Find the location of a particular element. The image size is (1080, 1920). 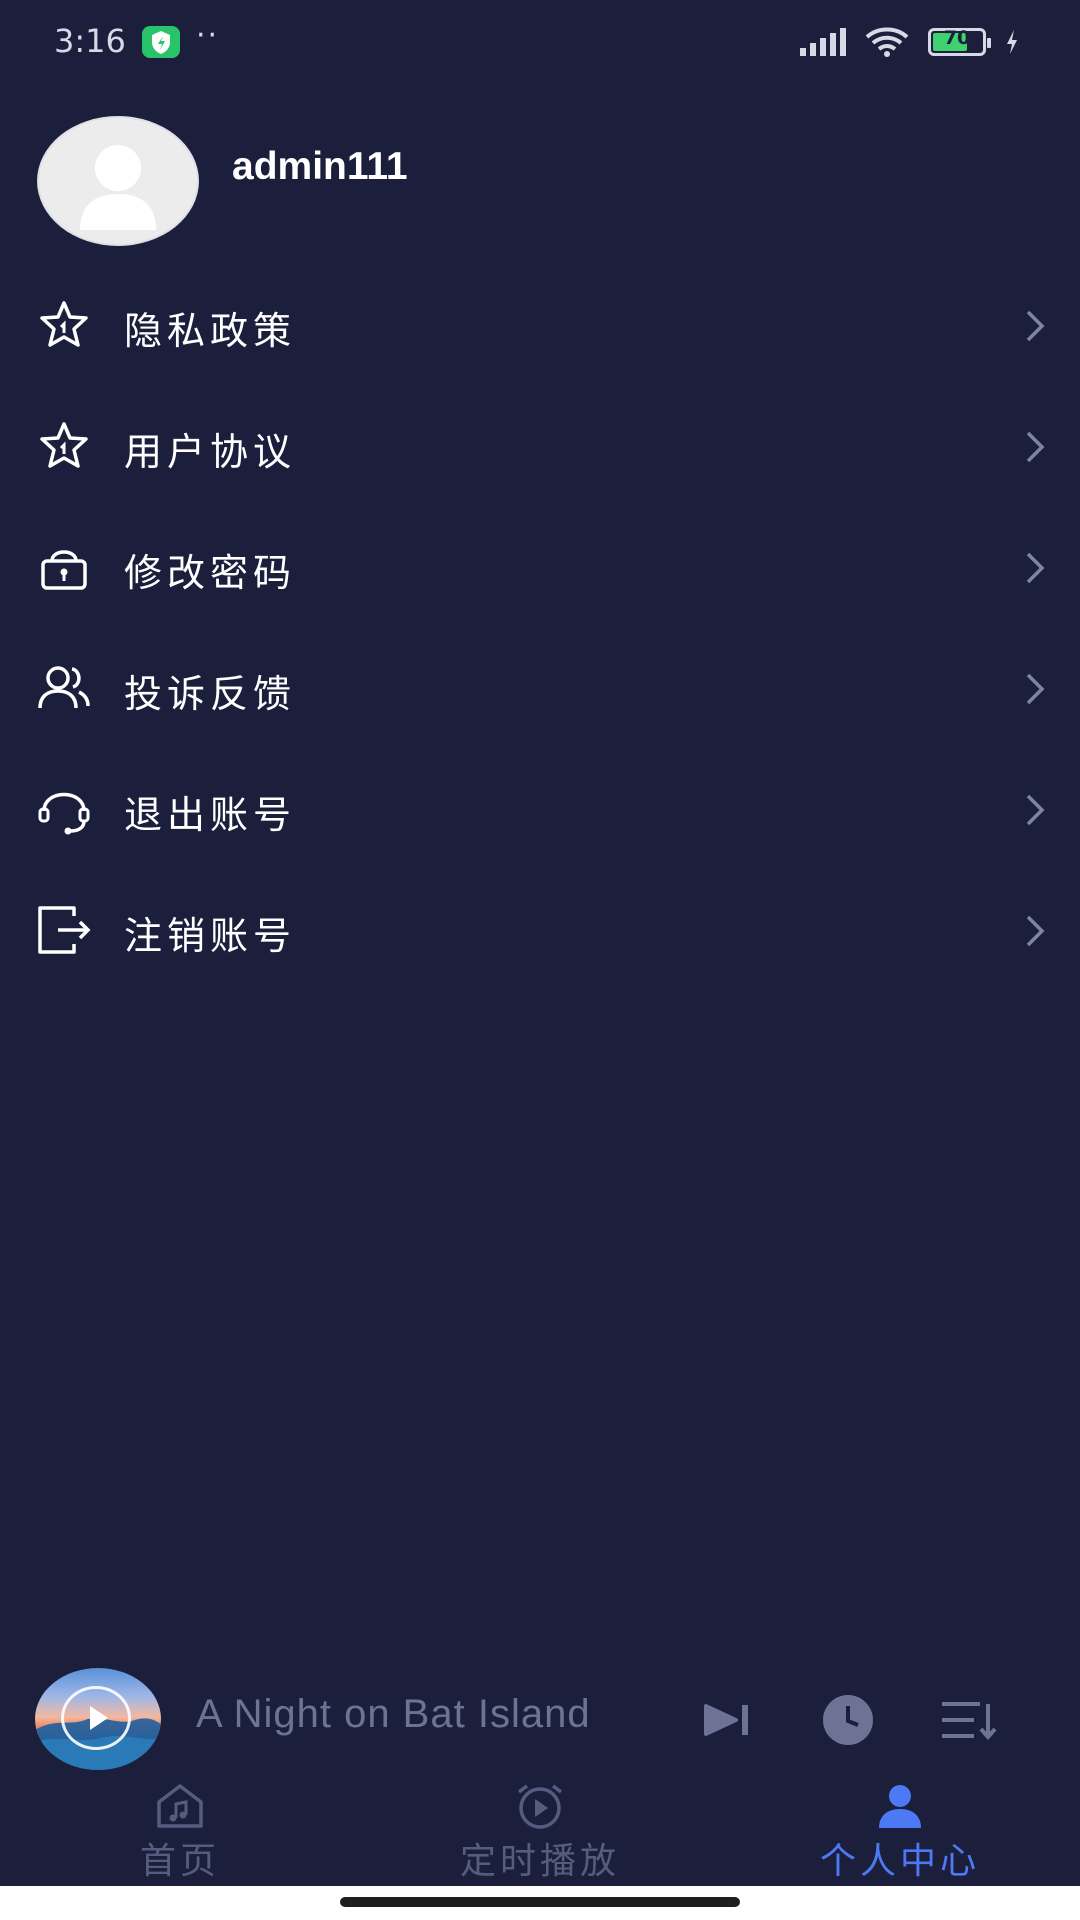

tab-label: 首页 is located at coordinates (179, 1861).